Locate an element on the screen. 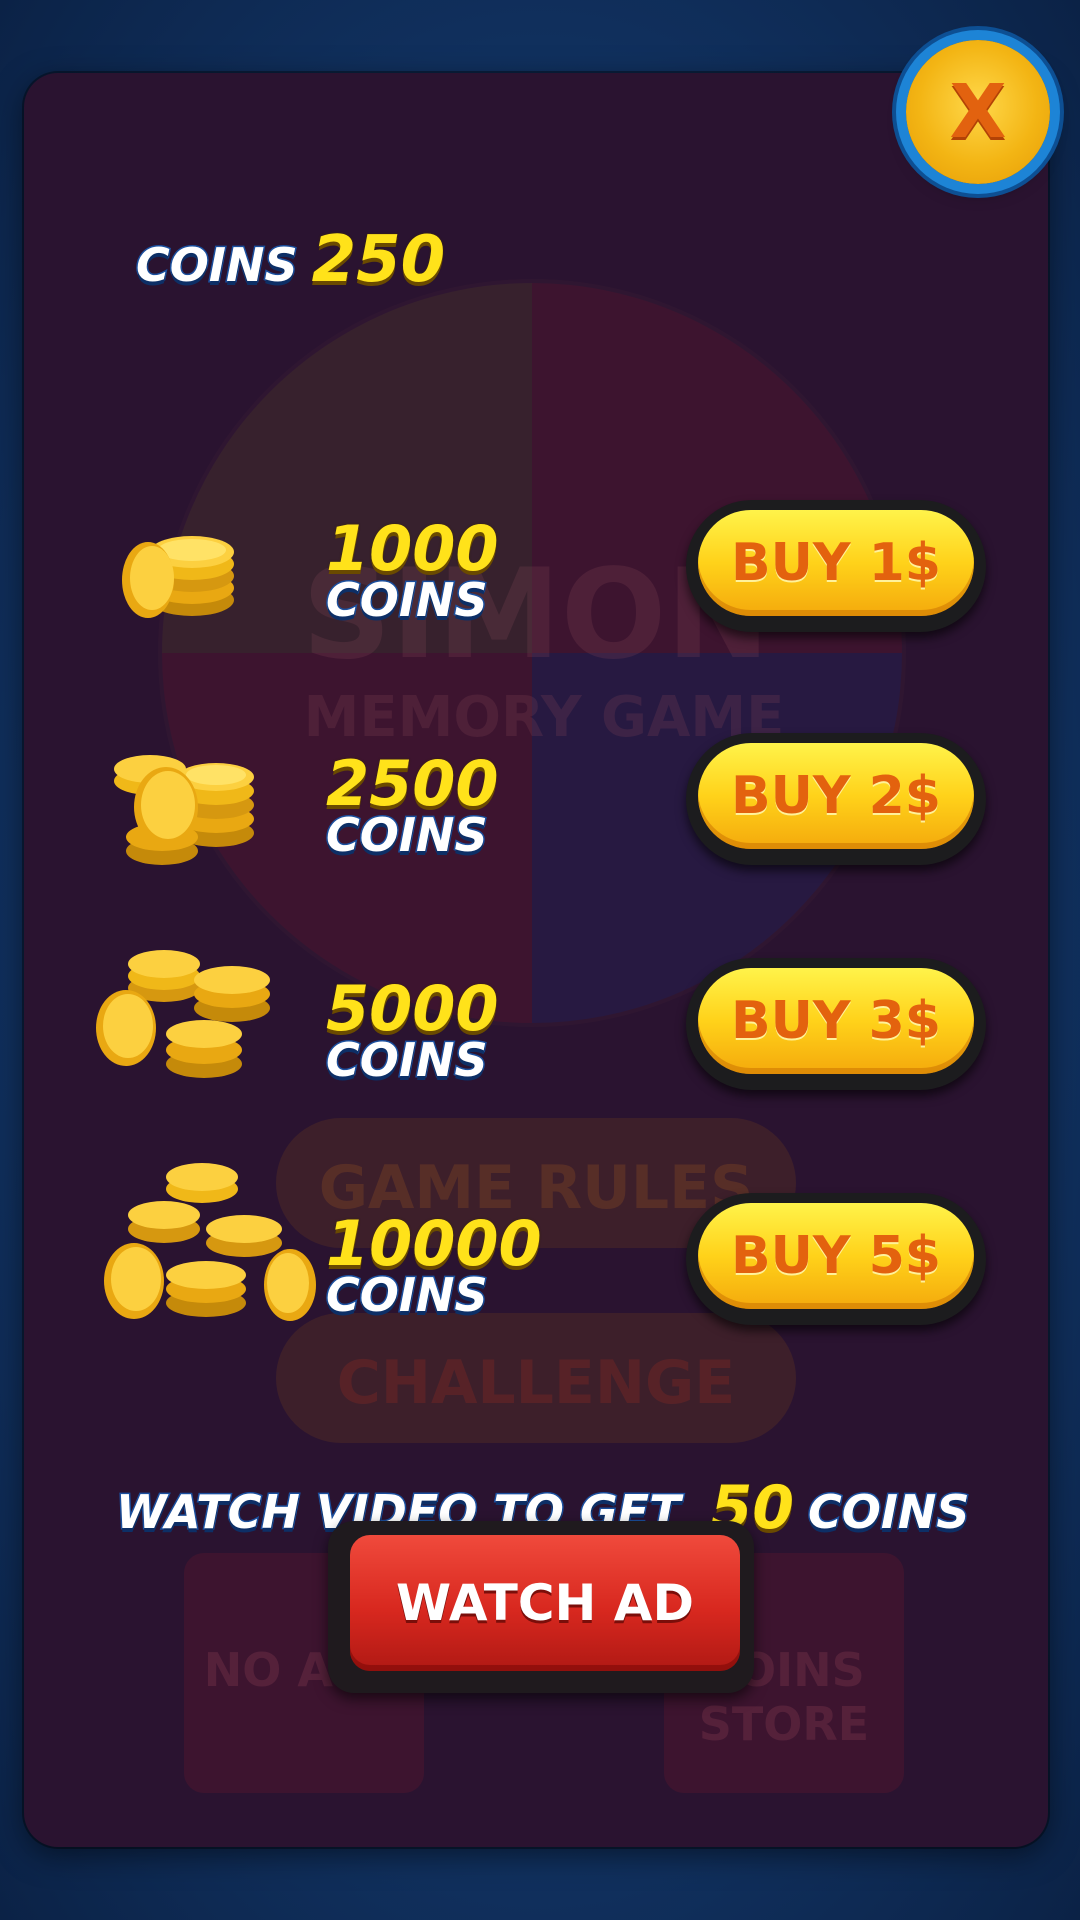 This screenshot has height=1920, width=1080. buy-5000-coins-button: BUY 3$ is located at coordinates (836, 1024).